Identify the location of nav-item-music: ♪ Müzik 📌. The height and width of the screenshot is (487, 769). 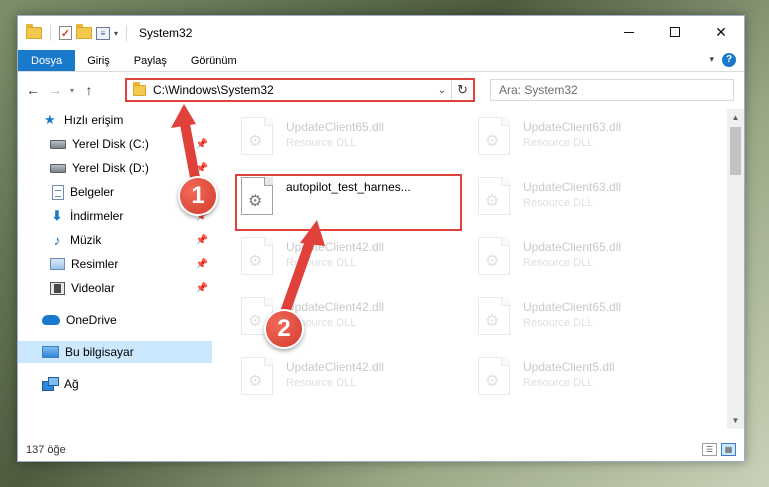
(115, 240).